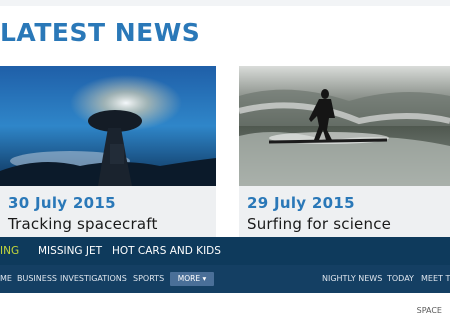 The height and width of the screenshot is (318, 450). I want to click on nav-link-business: BUSINESS, so click(37, 279).